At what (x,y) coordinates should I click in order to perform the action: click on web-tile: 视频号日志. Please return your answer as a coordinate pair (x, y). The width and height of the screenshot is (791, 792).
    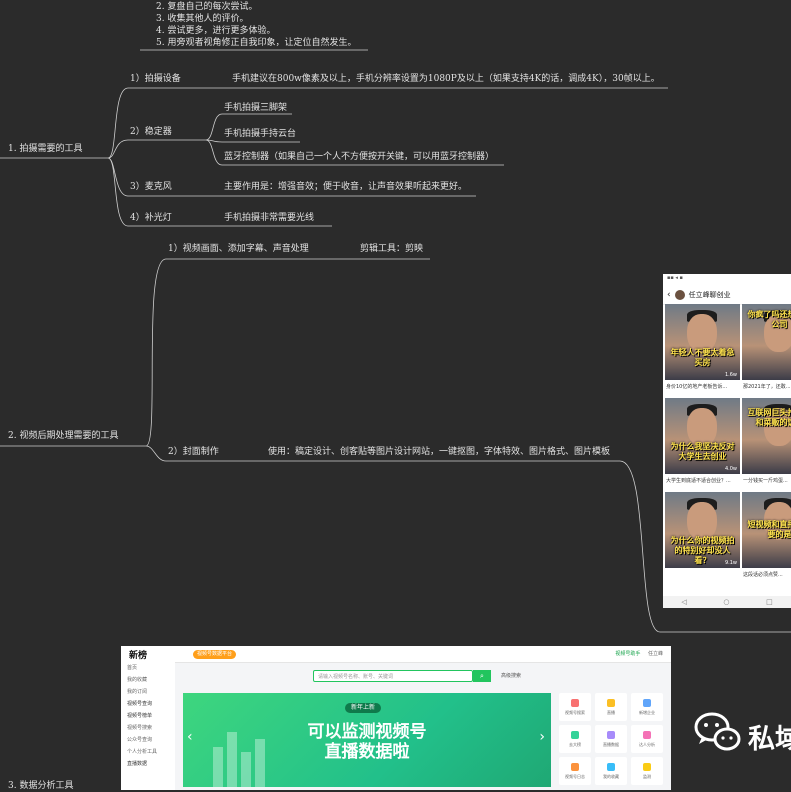
    Looking at the image, I should click on (575, 771).